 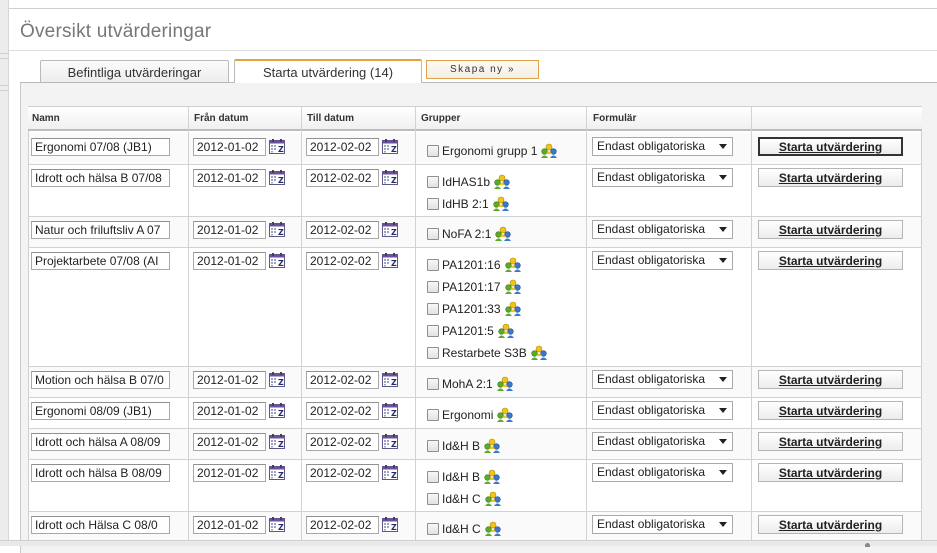 What do you see at coordinates (468, 543) in the screenshot?
I see `horizontal-scrollbar` at bounding box center [468, 543].